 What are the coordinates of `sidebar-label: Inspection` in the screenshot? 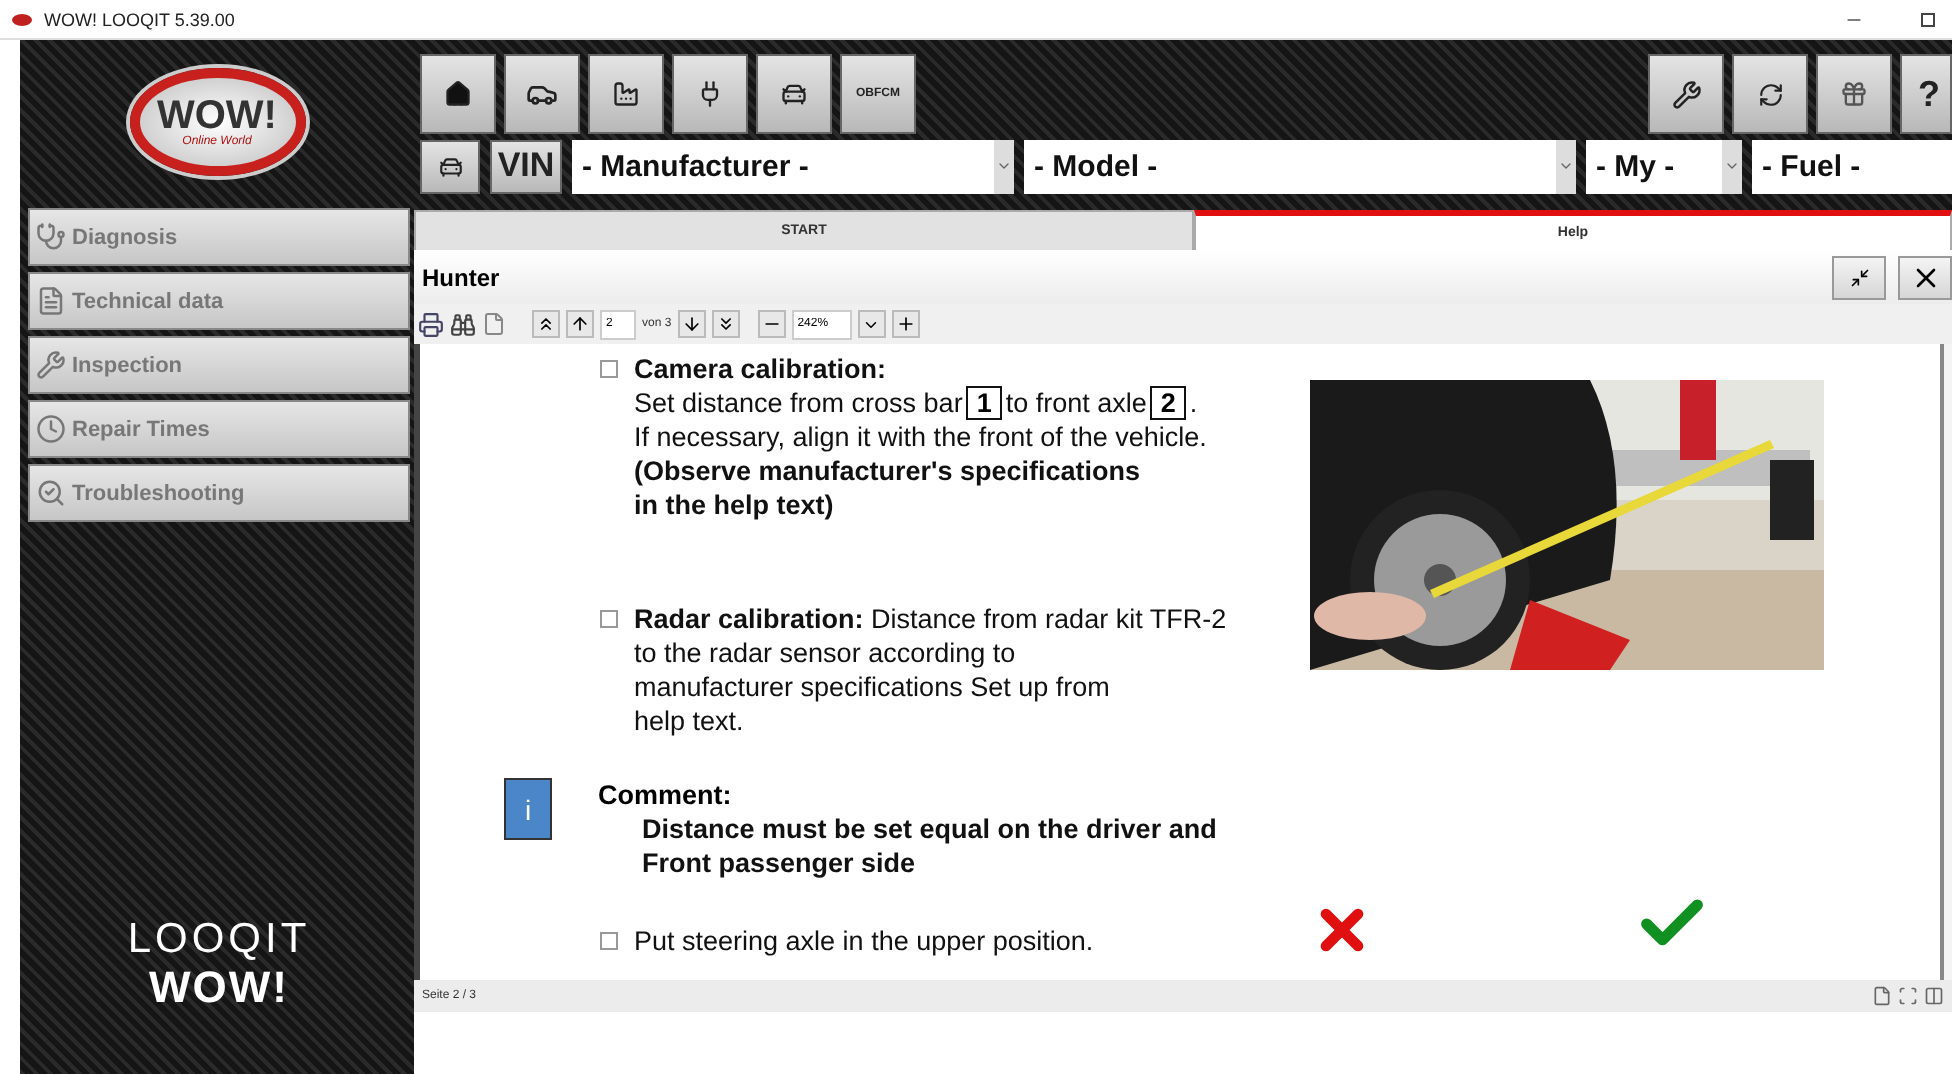 It's located at (127, 365).